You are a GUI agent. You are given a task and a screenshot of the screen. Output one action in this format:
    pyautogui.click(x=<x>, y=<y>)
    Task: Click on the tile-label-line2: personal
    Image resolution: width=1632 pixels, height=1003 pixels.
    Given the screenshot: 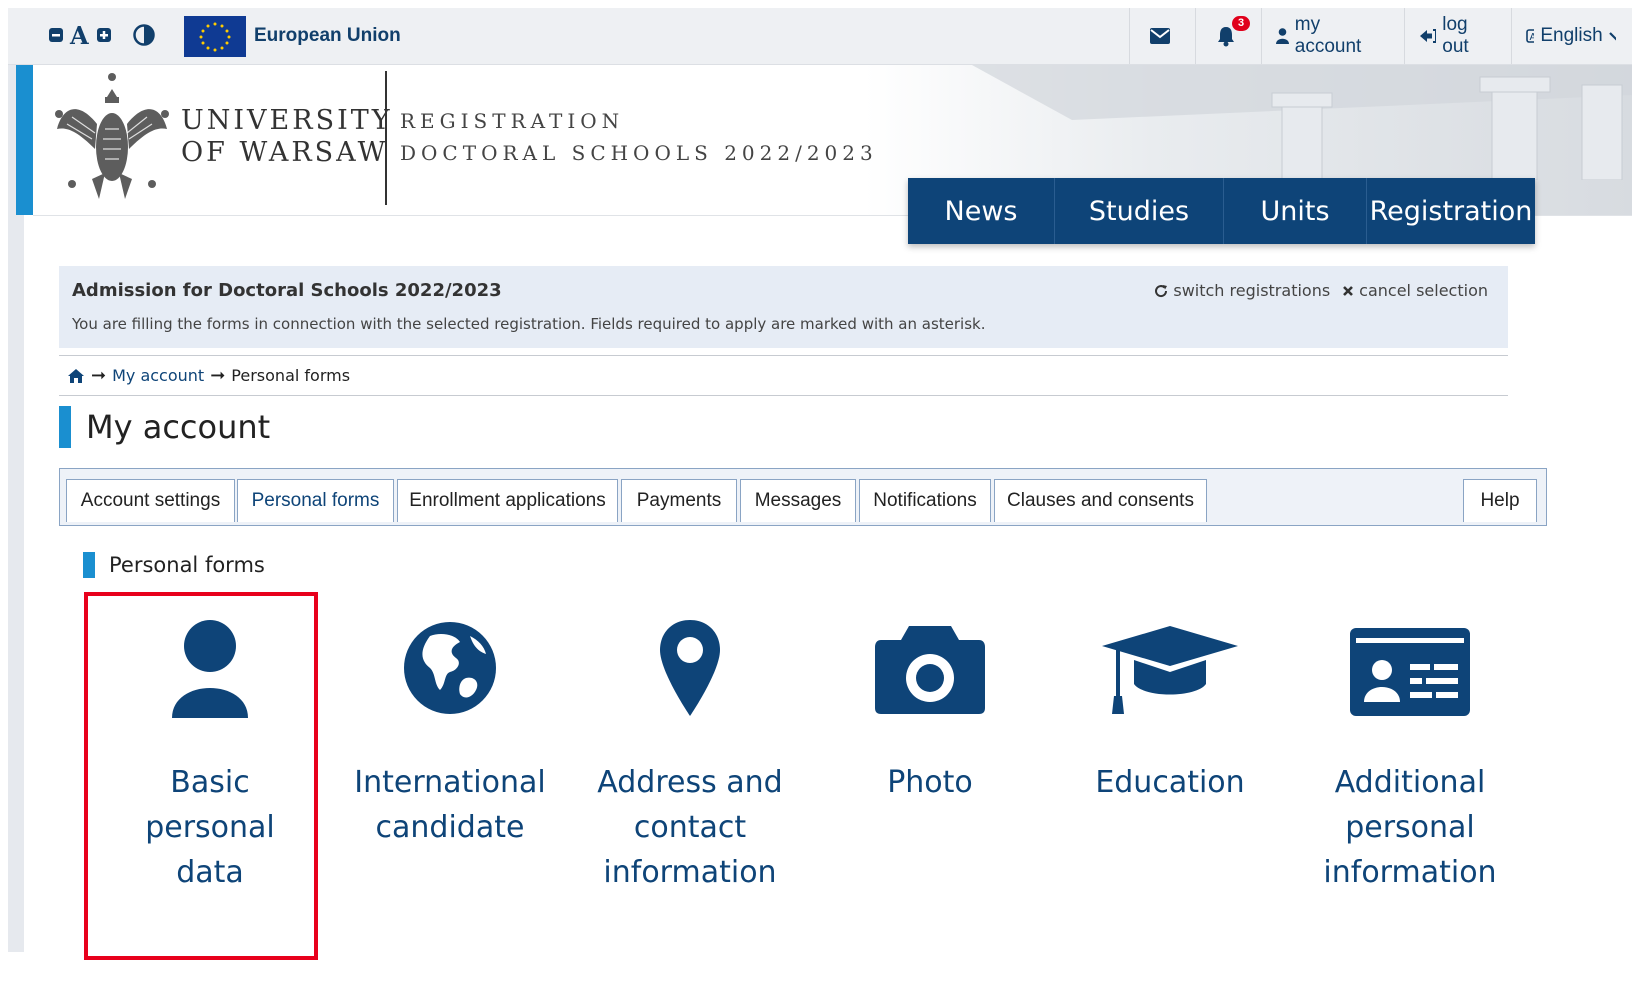 What is the action you would take?
    pyautogui.click(x=1410, y=827)
    